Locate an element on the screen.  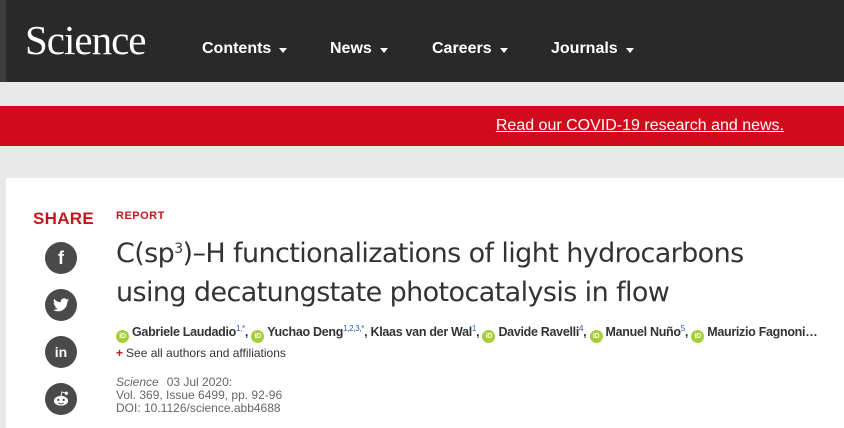
topbar-edge is located at coordinates (3, 41).